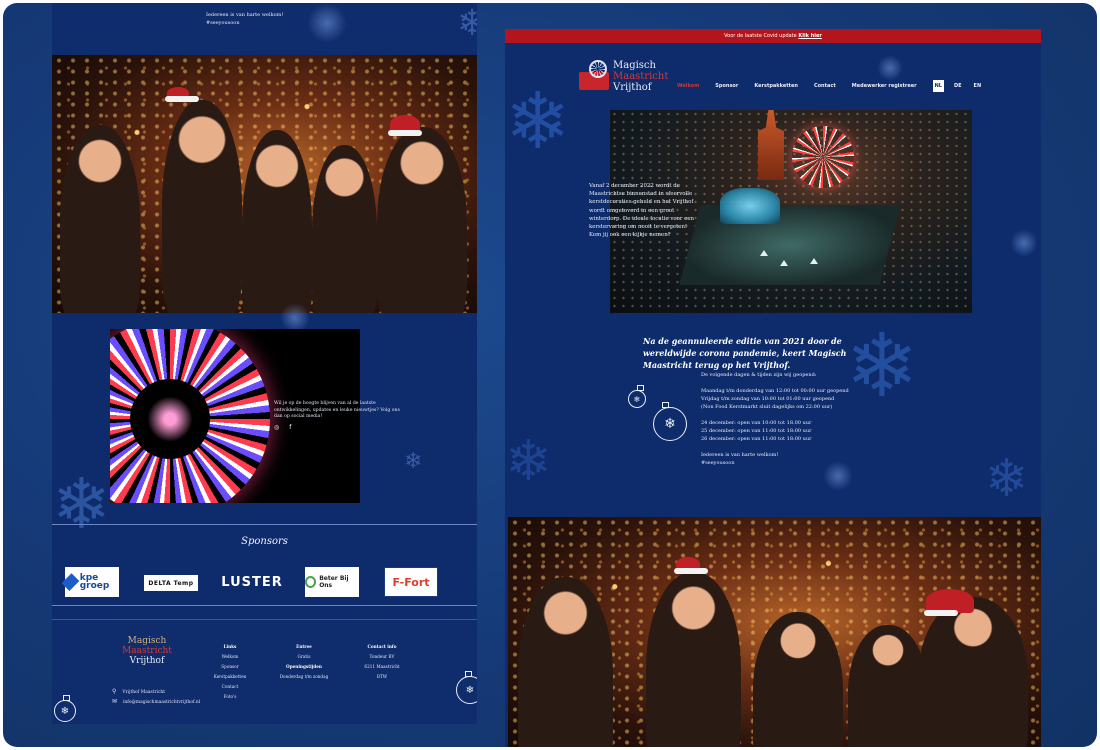 This screenshot has width=1100, height=750. I want to click on social-icons: ◎ f, so click(282, 427).